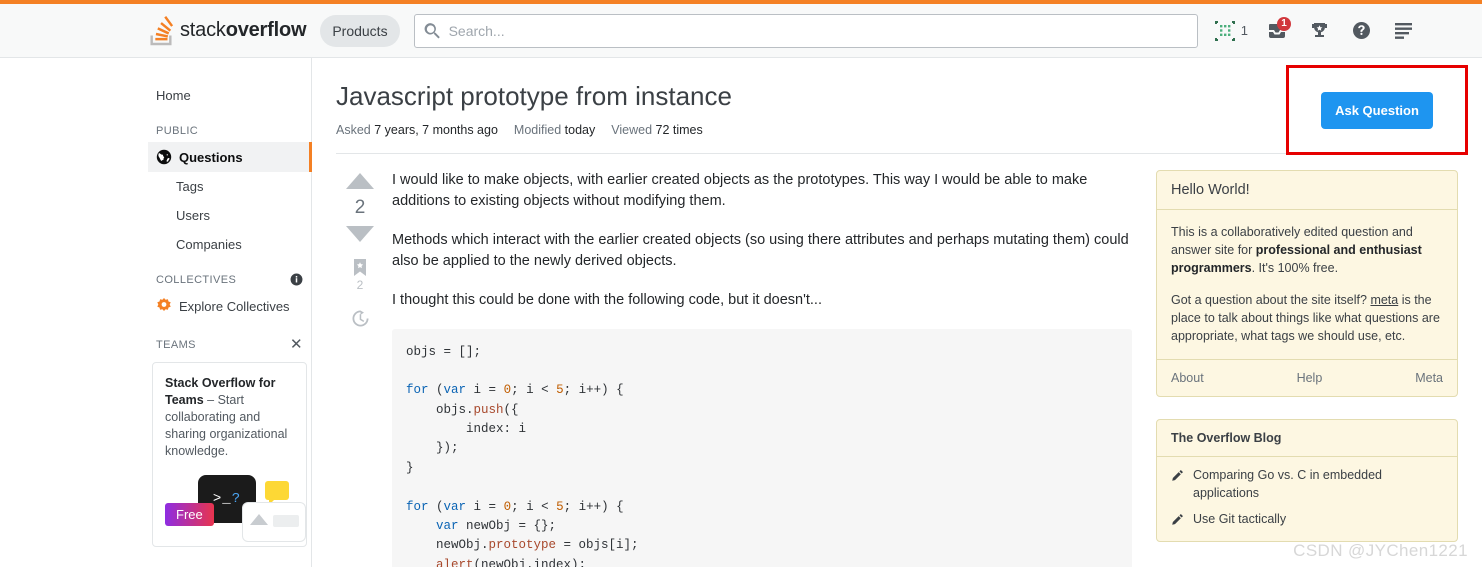  Describe the element at coordinates (196, 279) in the screenshot. I see `sidebar-section-collectives-label: COLLECTIVES` at that location.